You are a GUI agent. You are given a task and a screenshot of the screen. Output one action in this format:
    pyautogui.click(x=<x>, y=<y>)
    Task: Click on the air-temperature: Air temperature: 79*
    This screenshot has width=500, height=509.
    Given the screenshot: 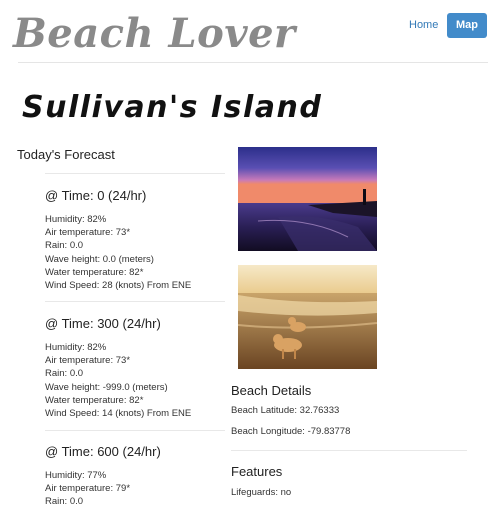 What is the action you would take?
    pyautogui.click(x=88, y=489)
    